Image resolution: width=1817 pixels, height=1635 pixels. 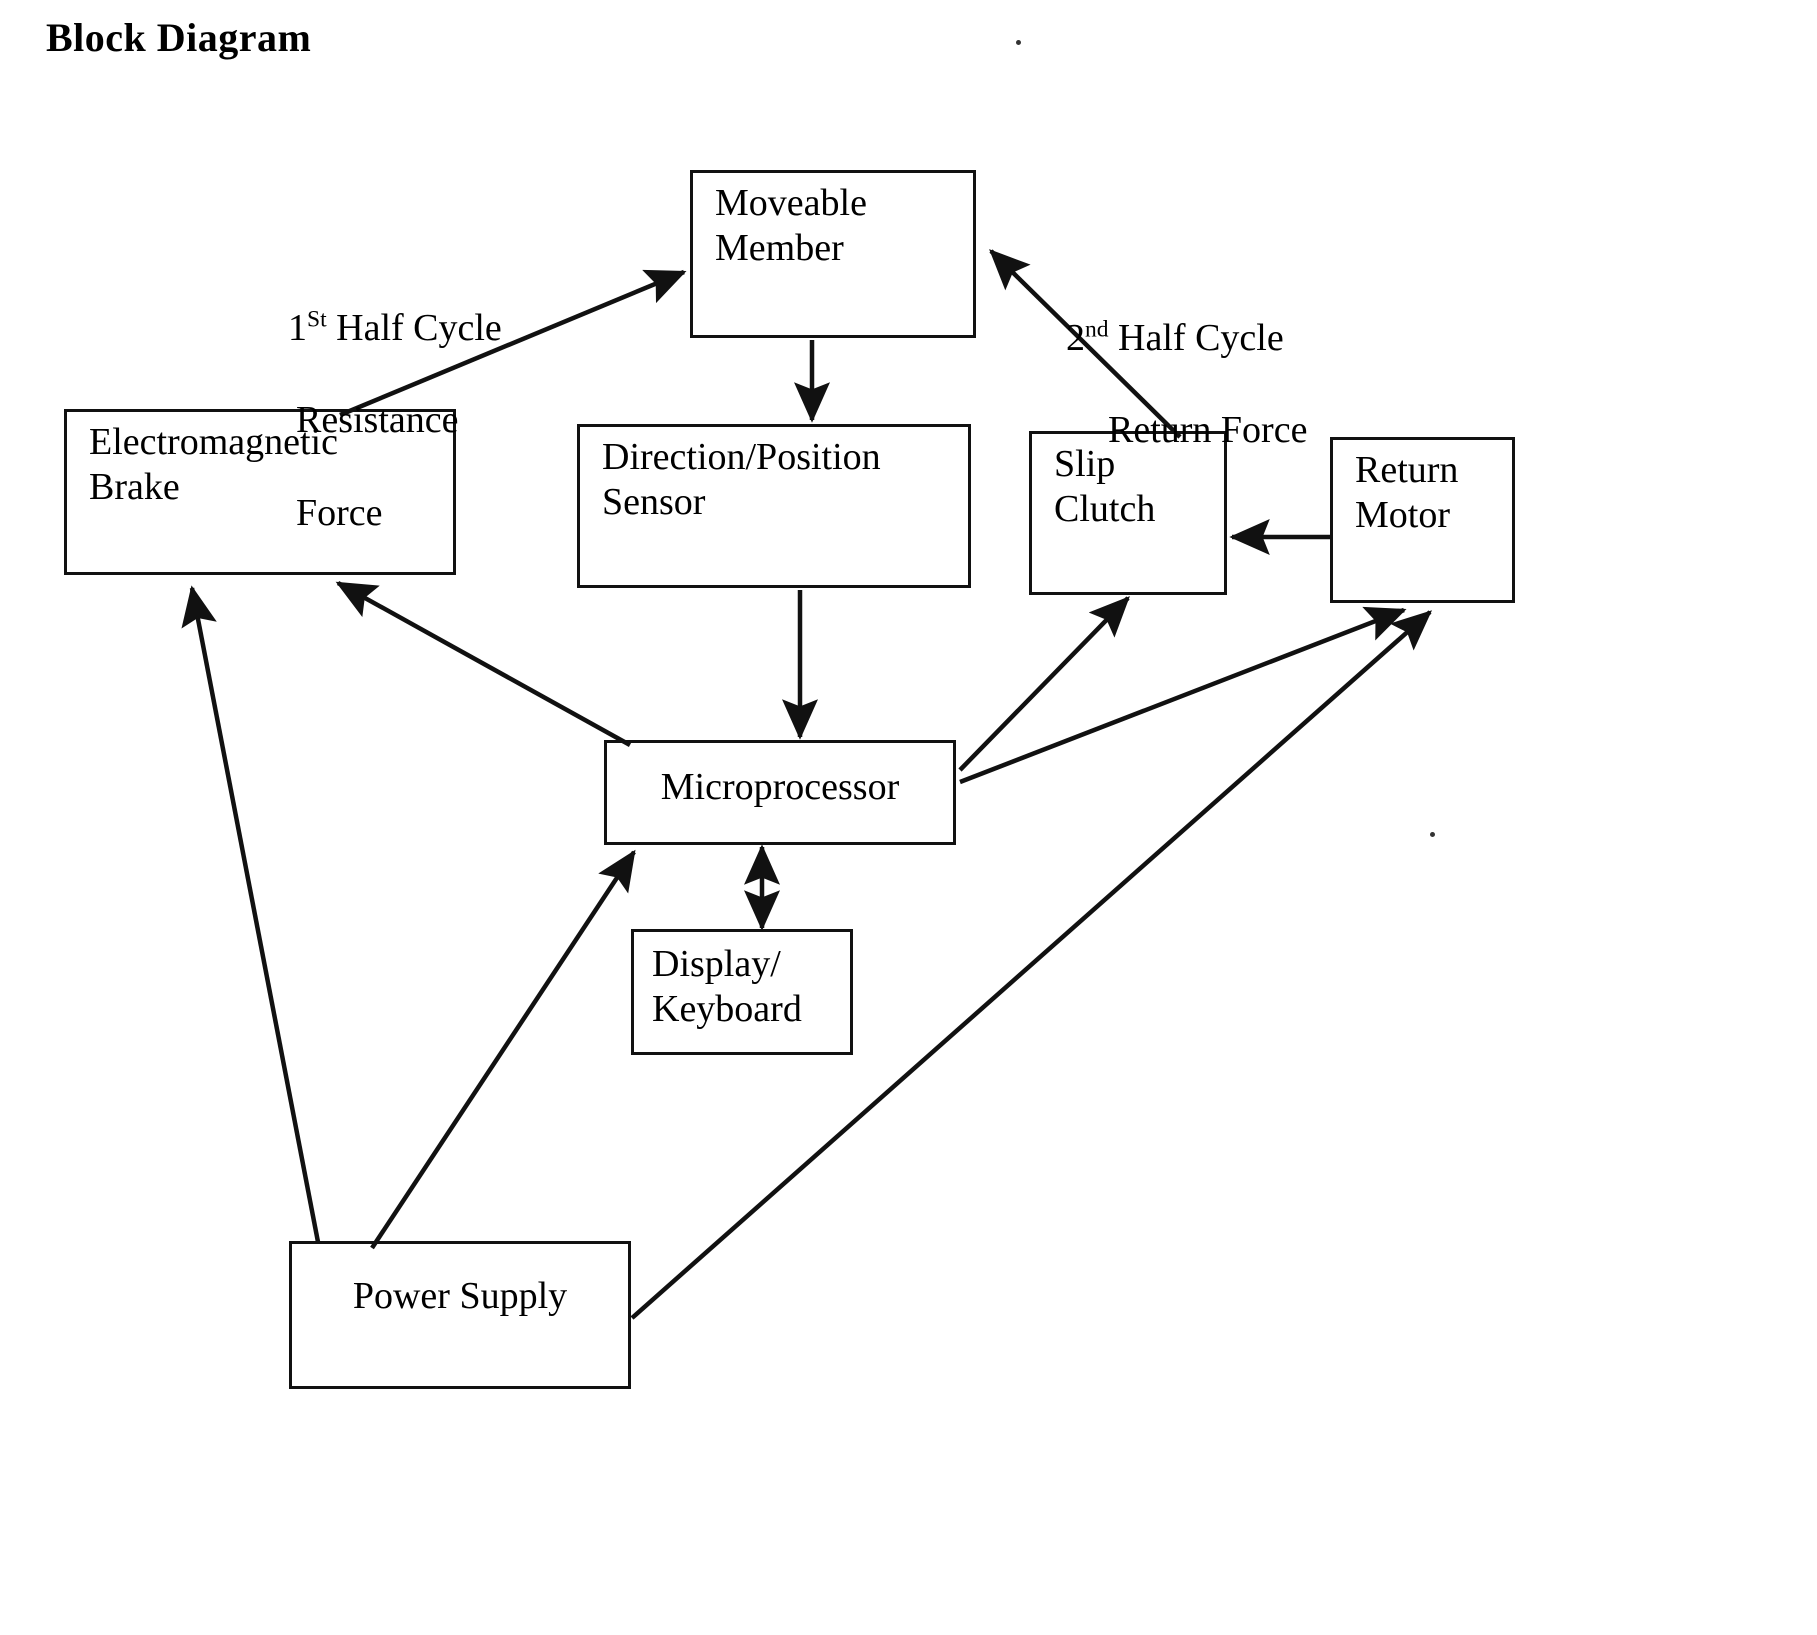 I want to click on edge-power-supply-to-microprocessor, so click(x=503, y=1049).